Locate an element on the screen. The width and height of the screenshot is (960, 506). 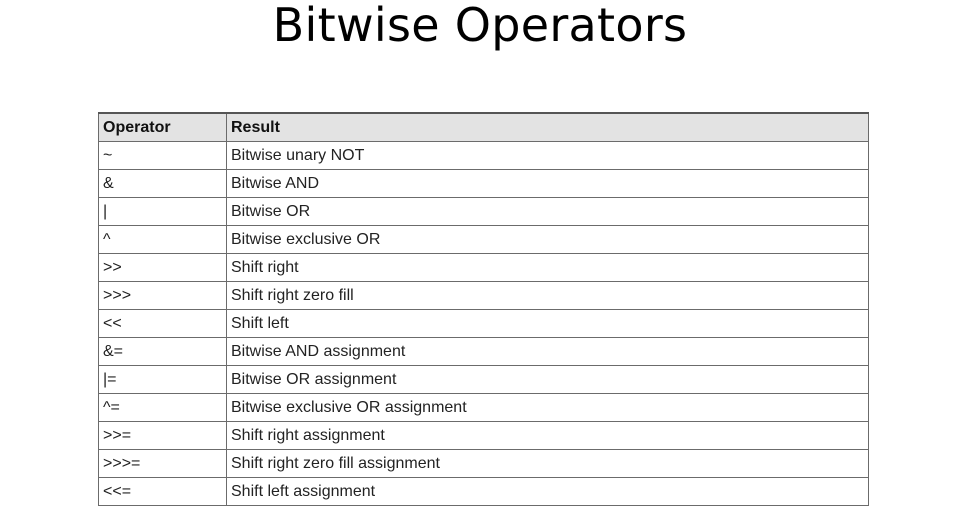
result-cell: Shift left is located at coordinates (547, 323).